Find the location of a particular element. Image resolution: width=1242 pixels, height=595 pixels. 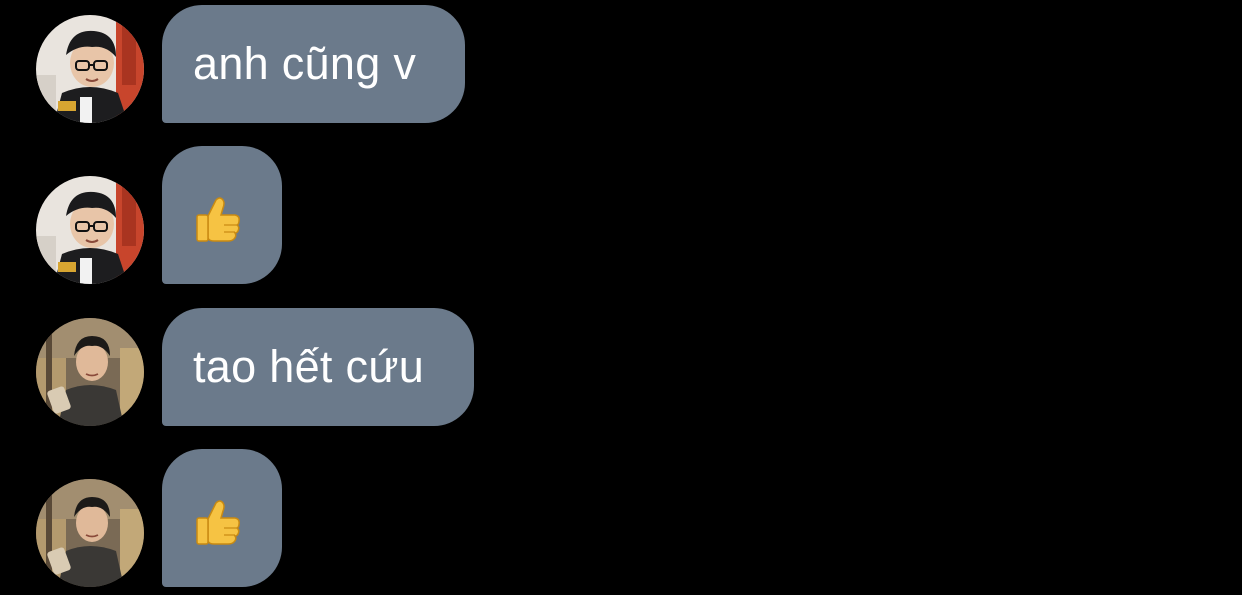

message-bubble: anh cũng v is located at coordinates (313, 64).